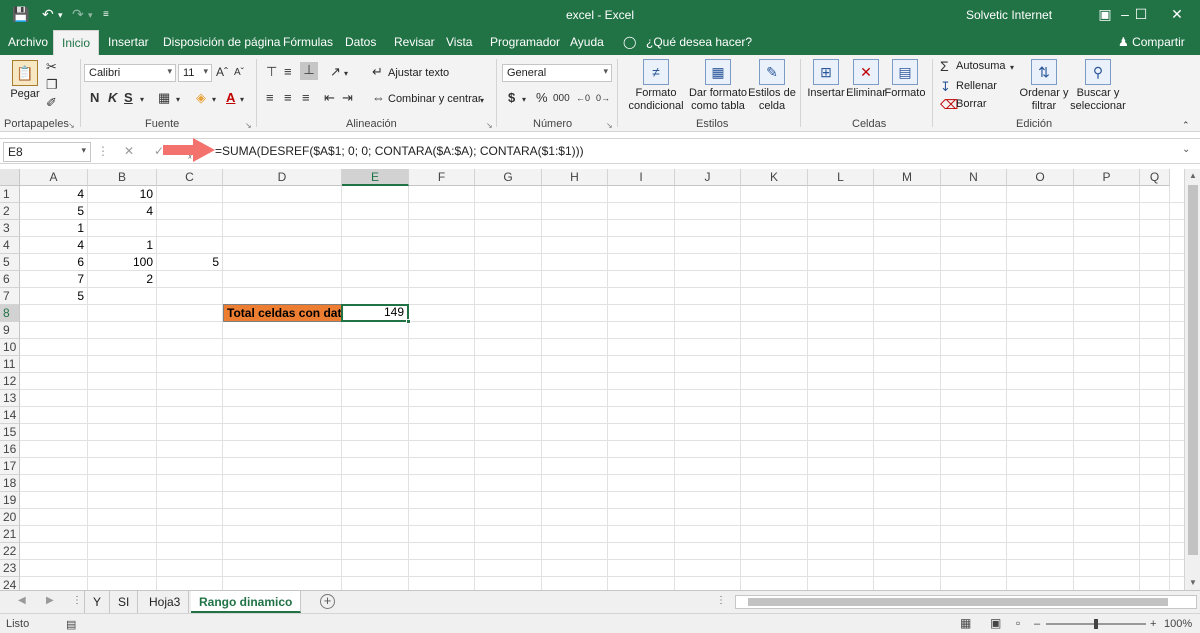 This screenshot has height=633, width=1200. I want to click on clear-button: Borrar, so click(971, 104).